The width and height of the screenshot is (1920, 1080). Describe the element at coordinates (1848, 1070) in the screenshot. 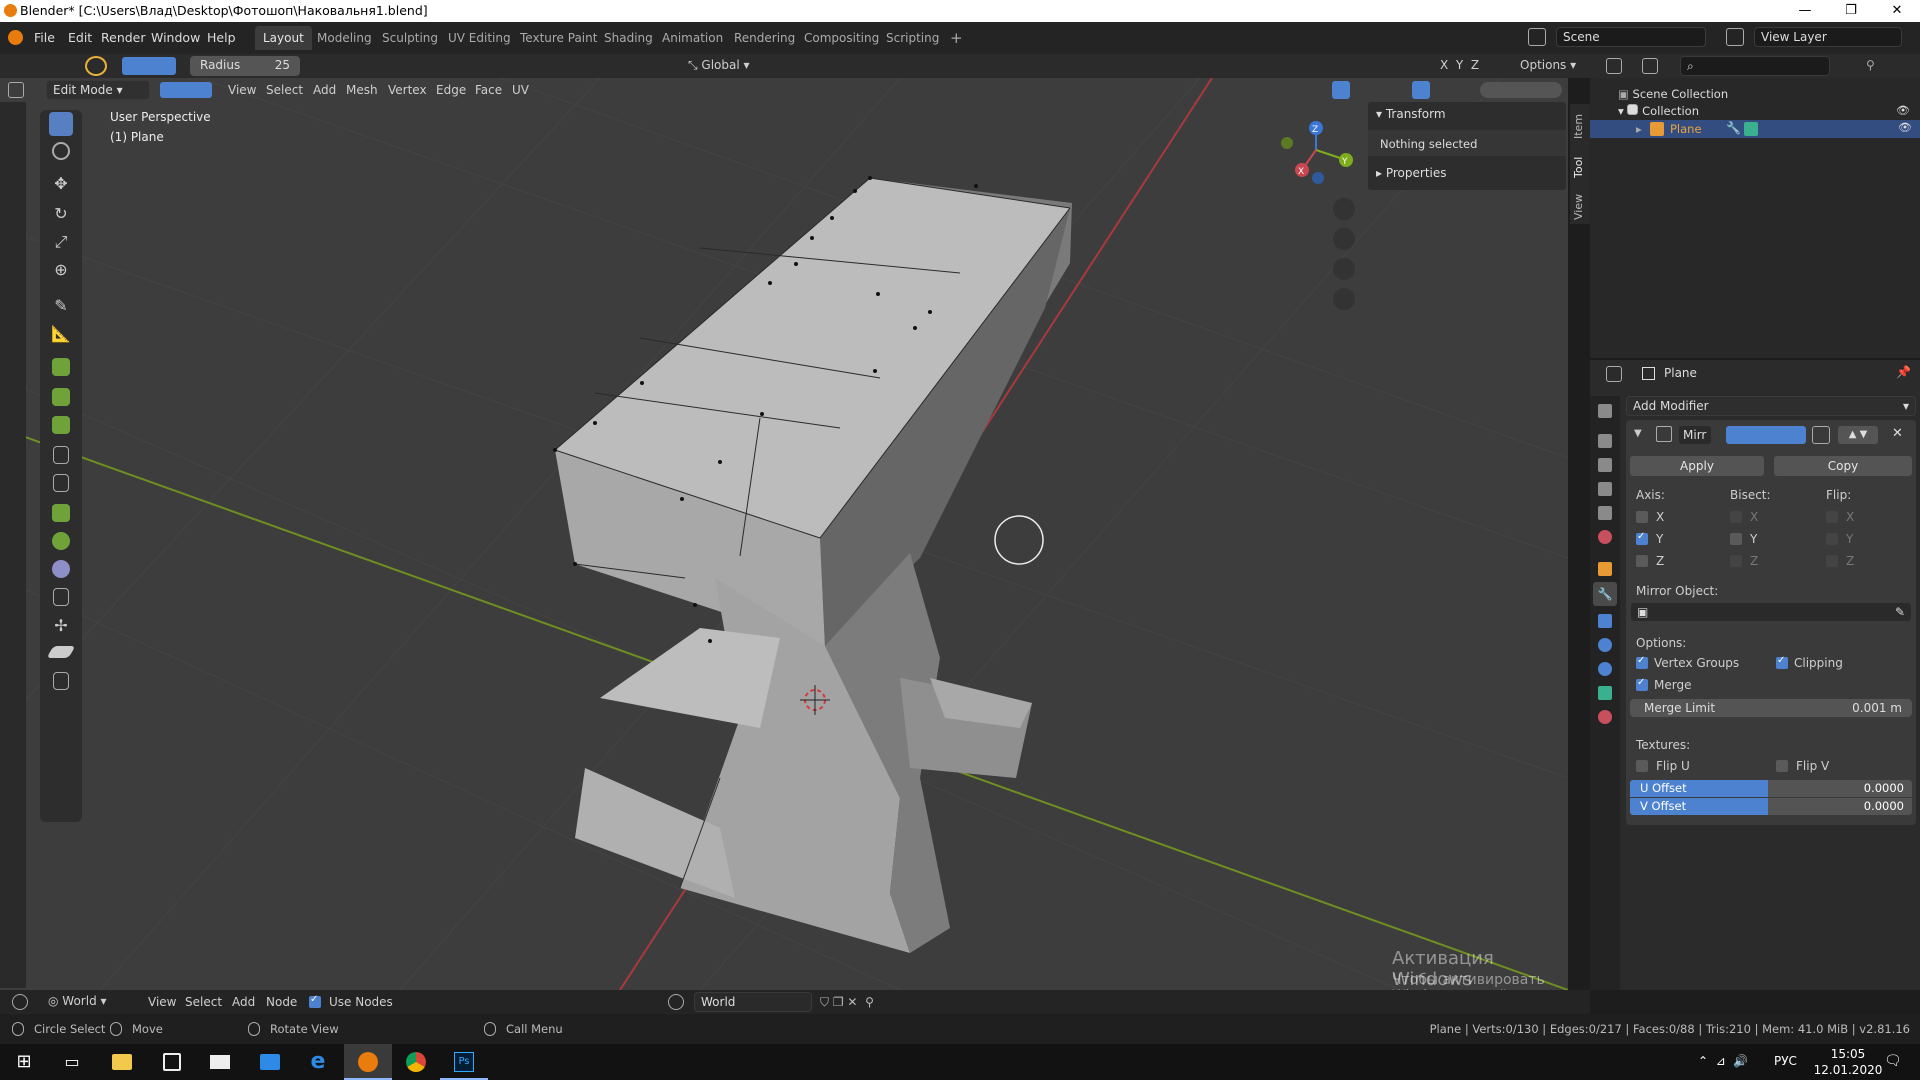

I see `clock-date: 12.01.2020` at that location.